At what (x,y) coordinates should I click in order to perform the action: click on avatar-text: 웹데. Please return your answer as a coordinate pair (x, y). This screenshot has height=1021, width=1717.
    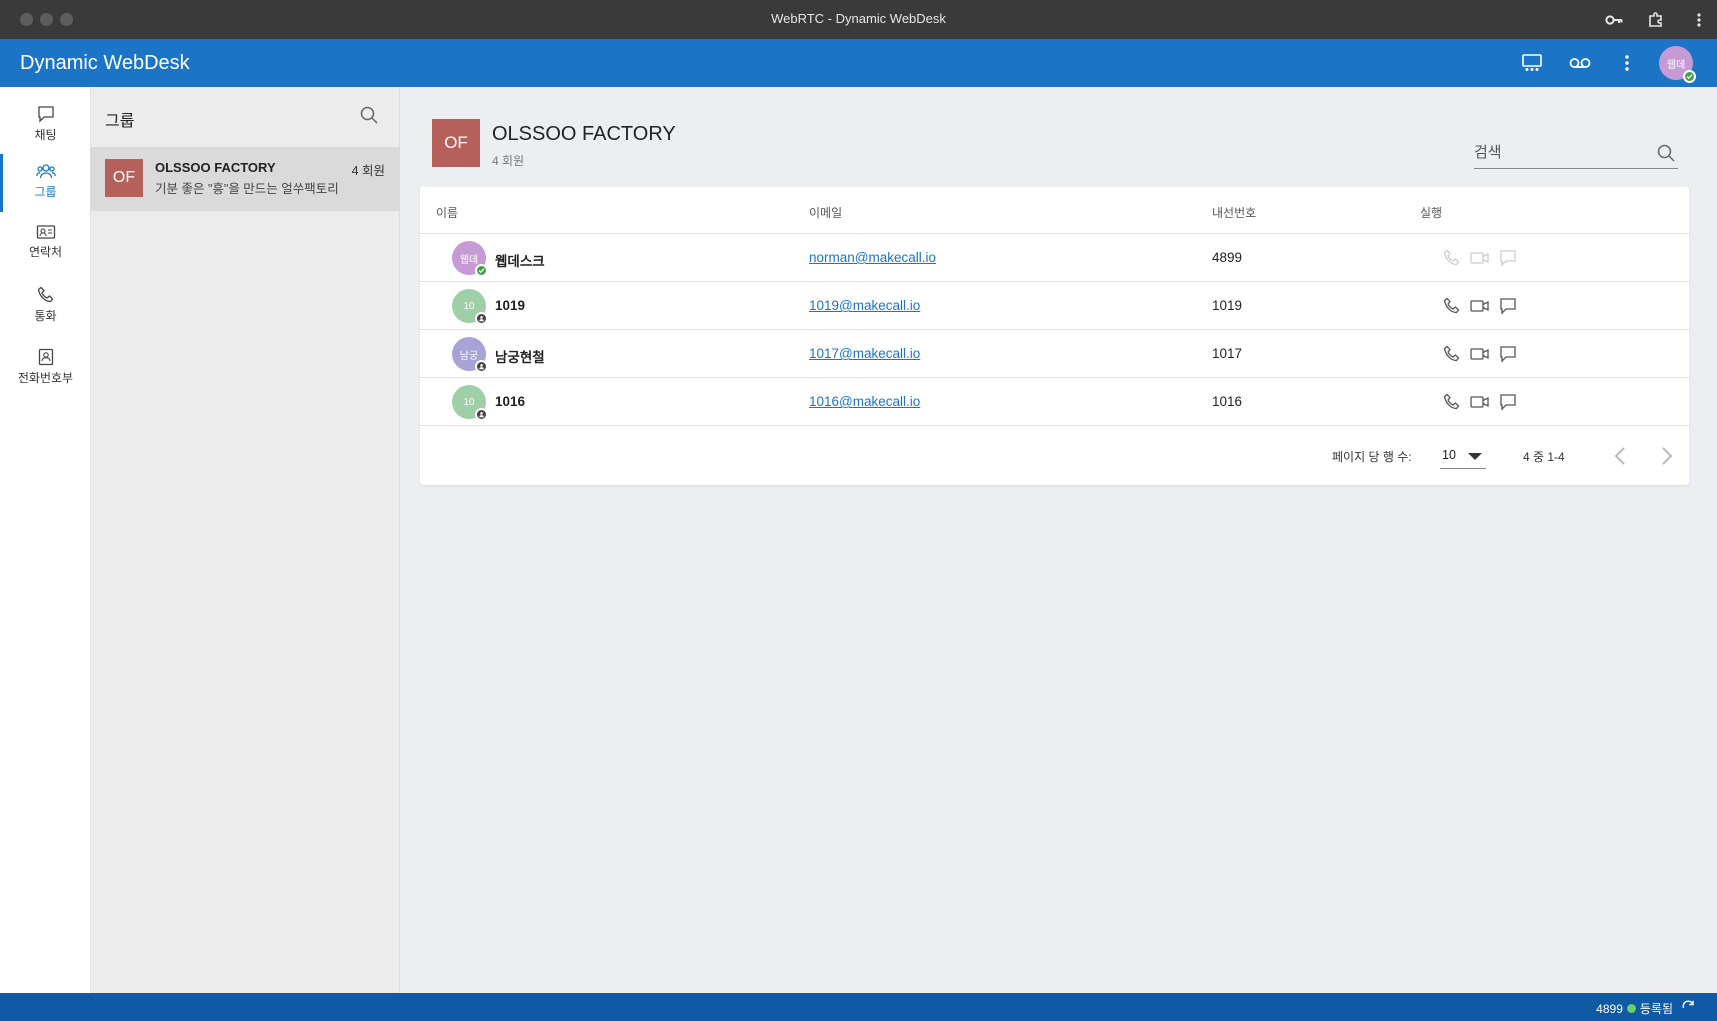
    Looking at the image, I should click on (469, 260).